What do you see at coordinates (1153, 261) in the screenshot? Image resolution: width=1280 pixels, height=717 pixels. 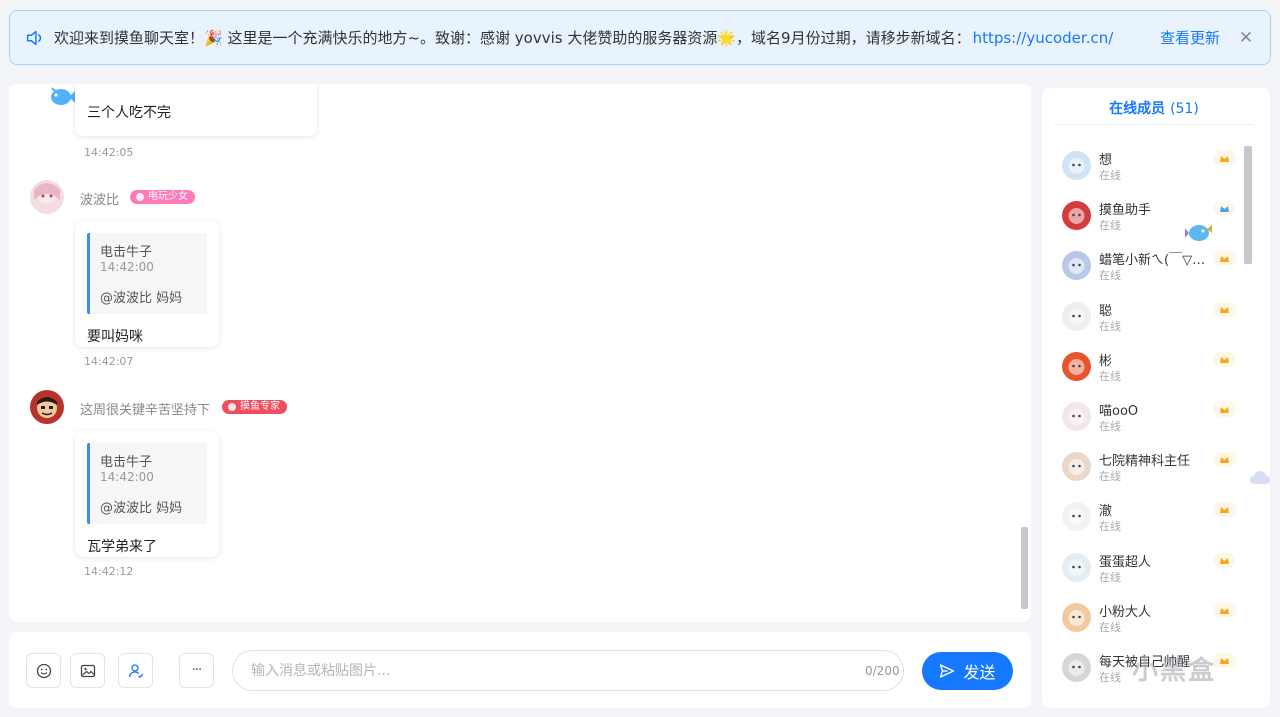 I see `member-name: 蜡笔小新ㄟ(￣▽￣ㄟ)` at bounding box center [1153, 261].